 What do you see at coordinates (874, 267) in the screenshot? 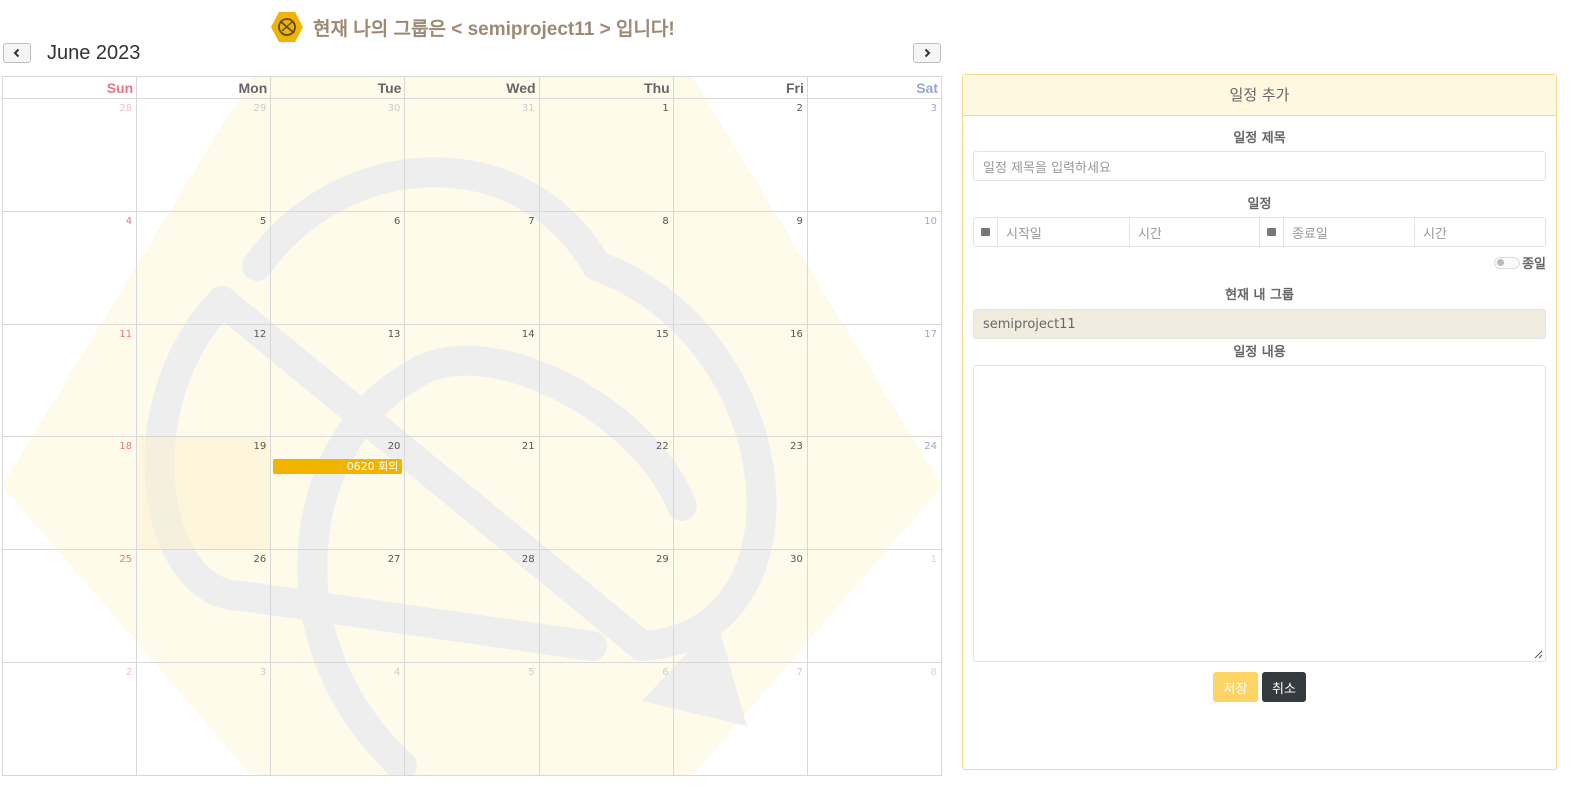
I see `day-cell: 10` at bounding box center [874, 267].